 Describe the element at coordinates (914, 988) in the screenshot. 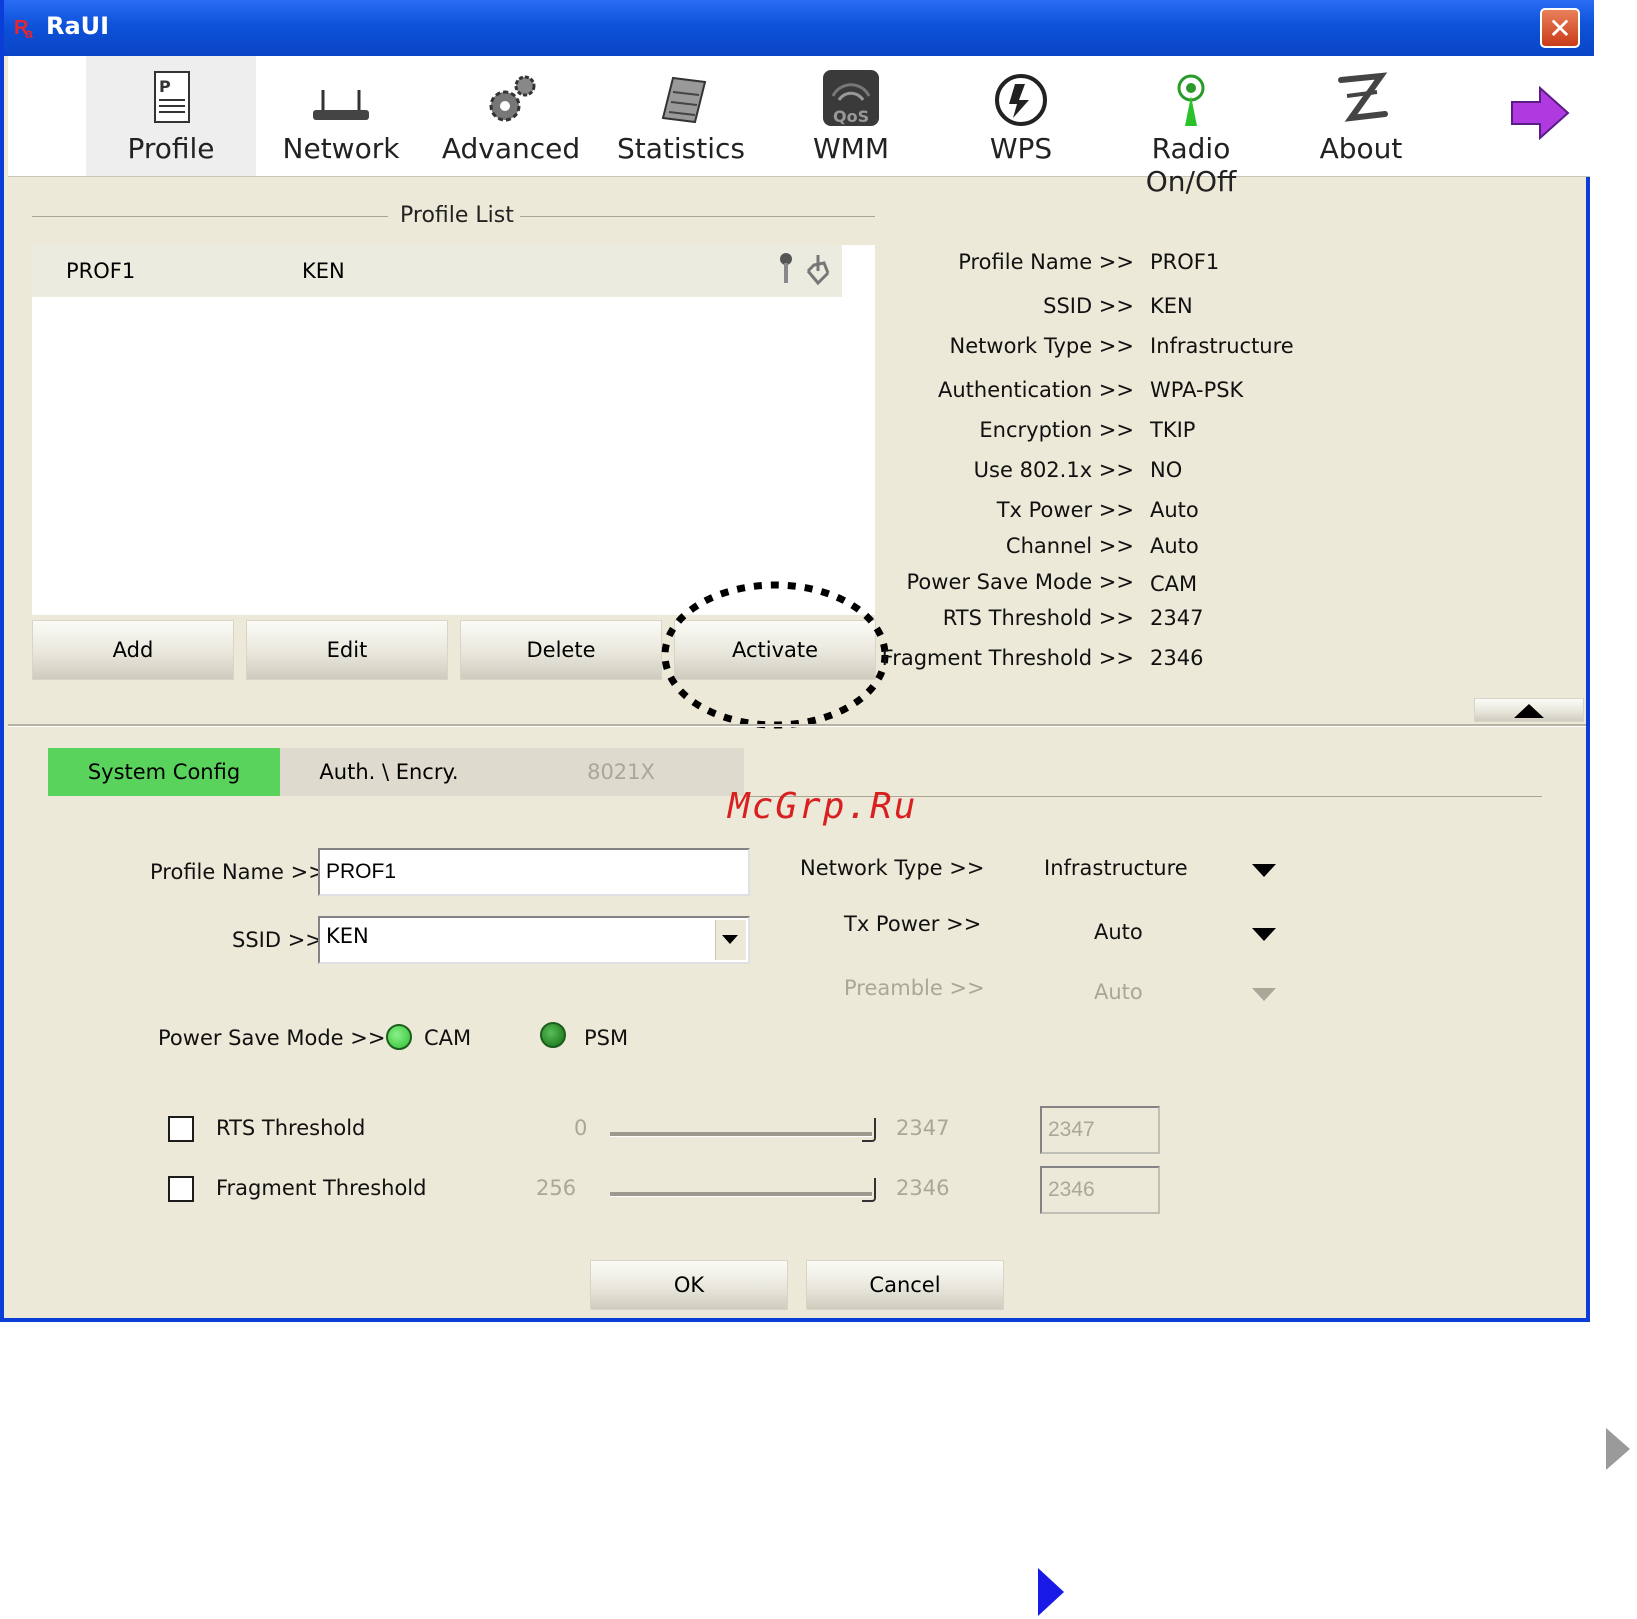

I see `preamble-label: Preamble >>` at that location.